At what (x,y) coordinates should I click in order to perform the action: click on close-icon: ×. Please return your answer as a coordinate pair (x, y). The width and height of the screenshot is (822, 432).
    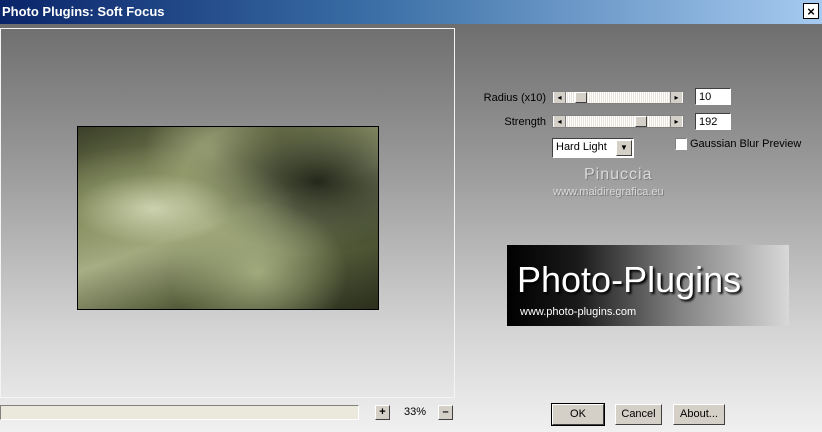
    Looking at the image, I should click on (811, 11).